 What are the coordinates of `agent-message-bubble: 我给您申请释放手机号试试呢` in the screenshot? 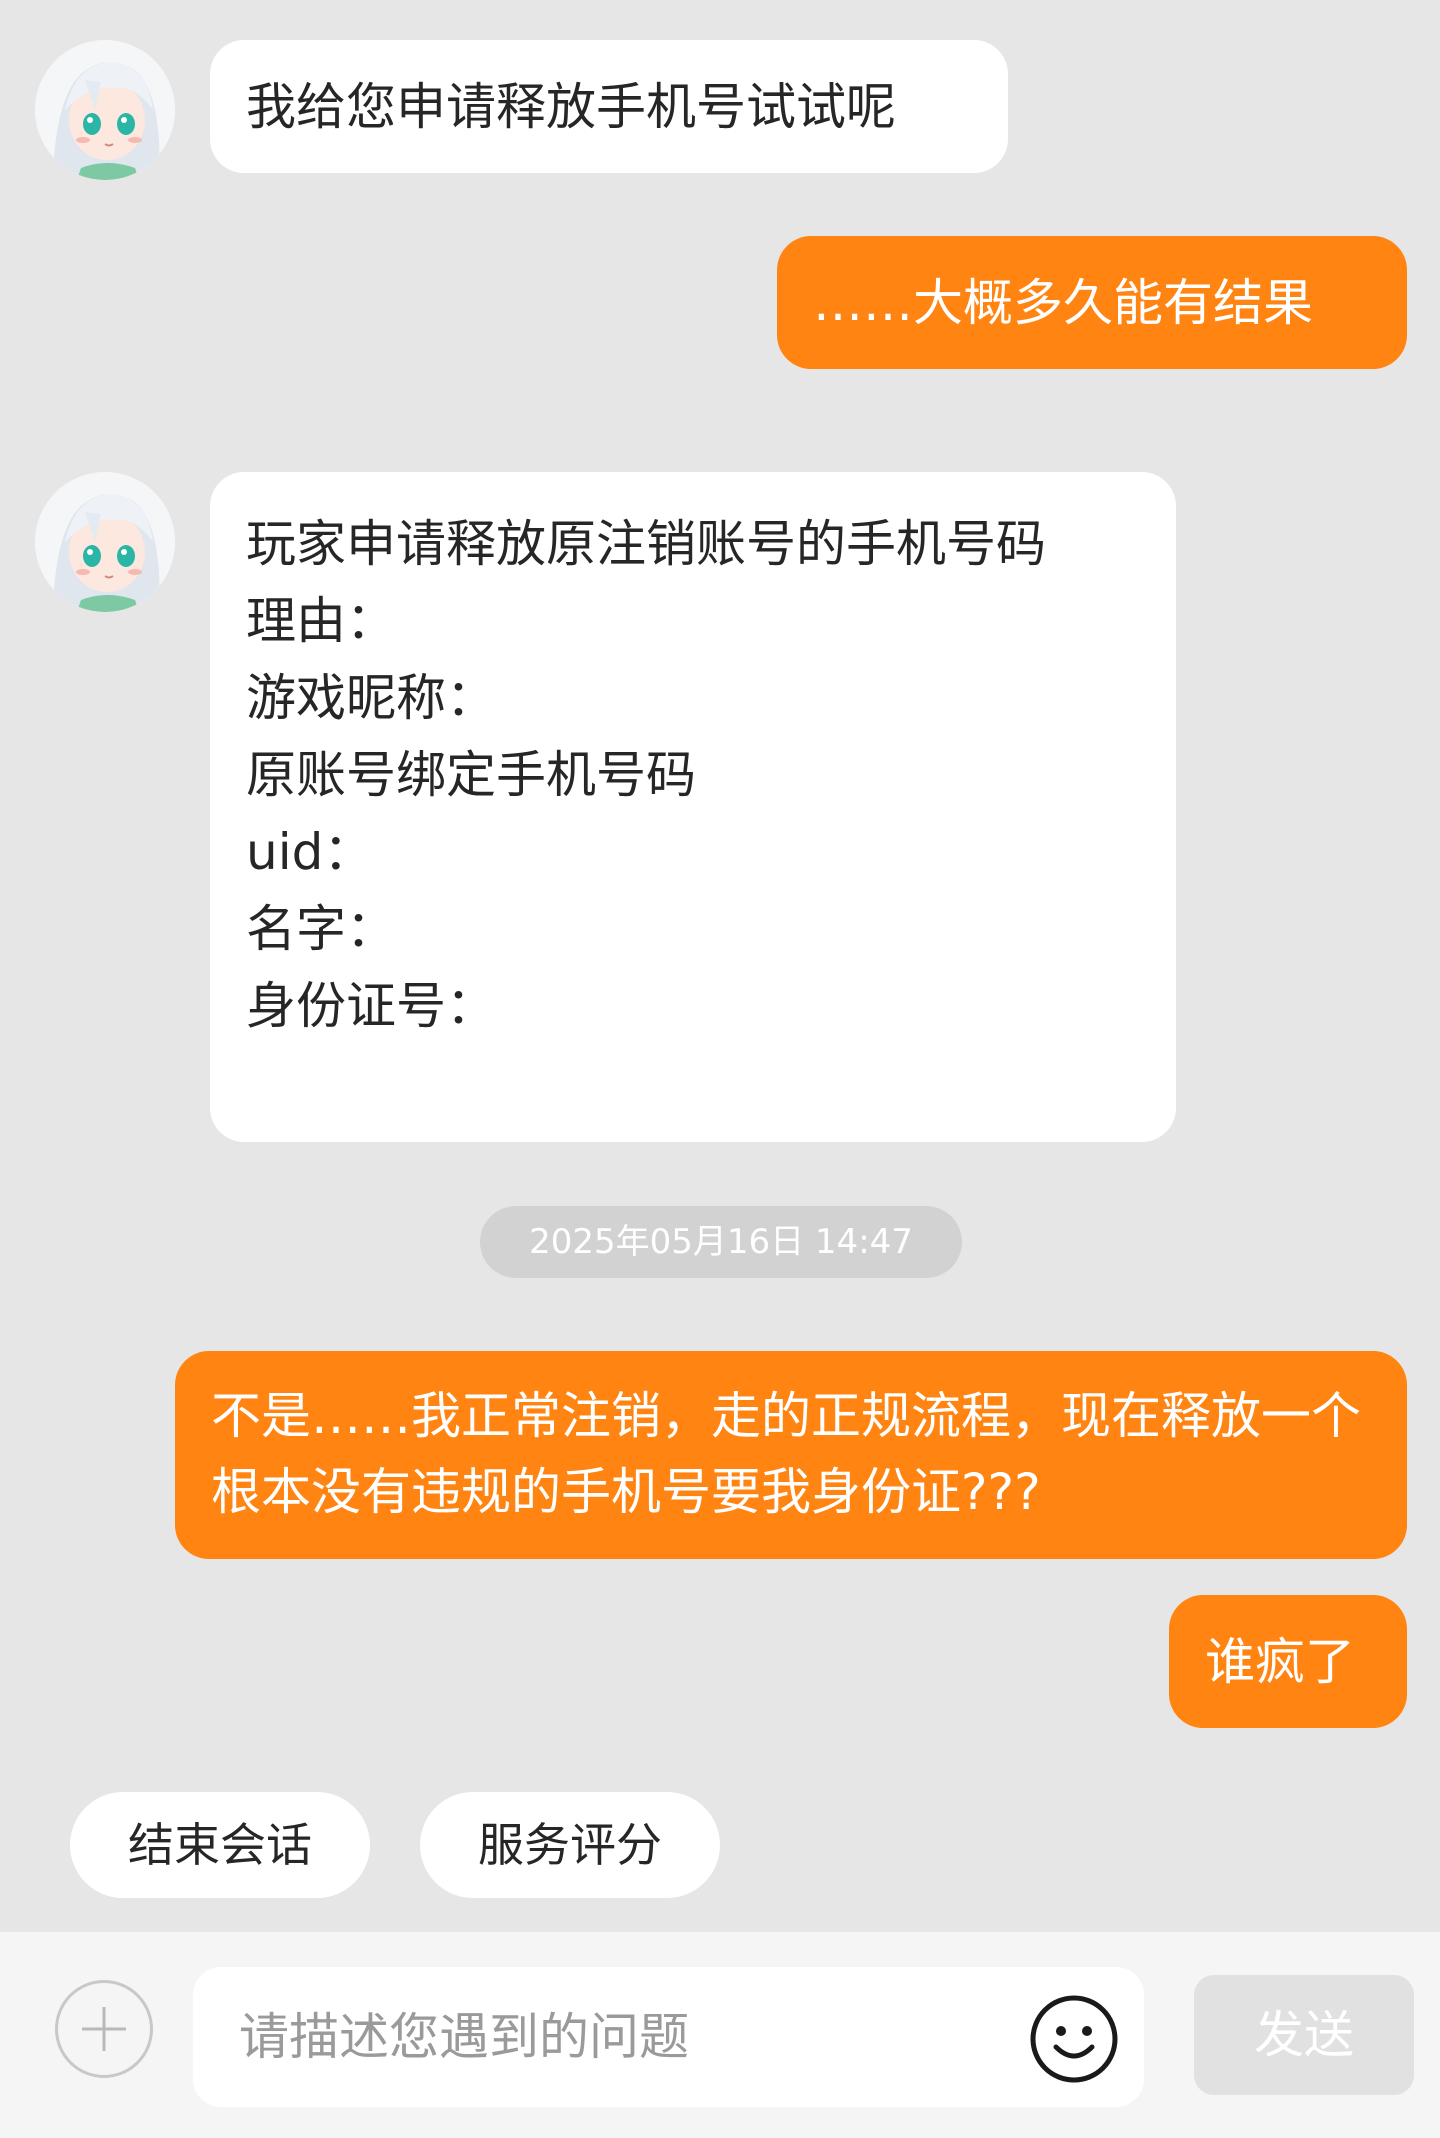 It's located at (609, 106).